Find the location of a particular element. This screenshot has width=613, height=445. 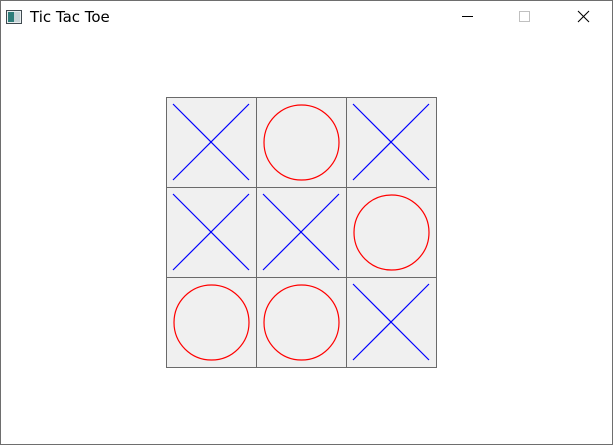

minimize-button is located at coordinates (467, 16).